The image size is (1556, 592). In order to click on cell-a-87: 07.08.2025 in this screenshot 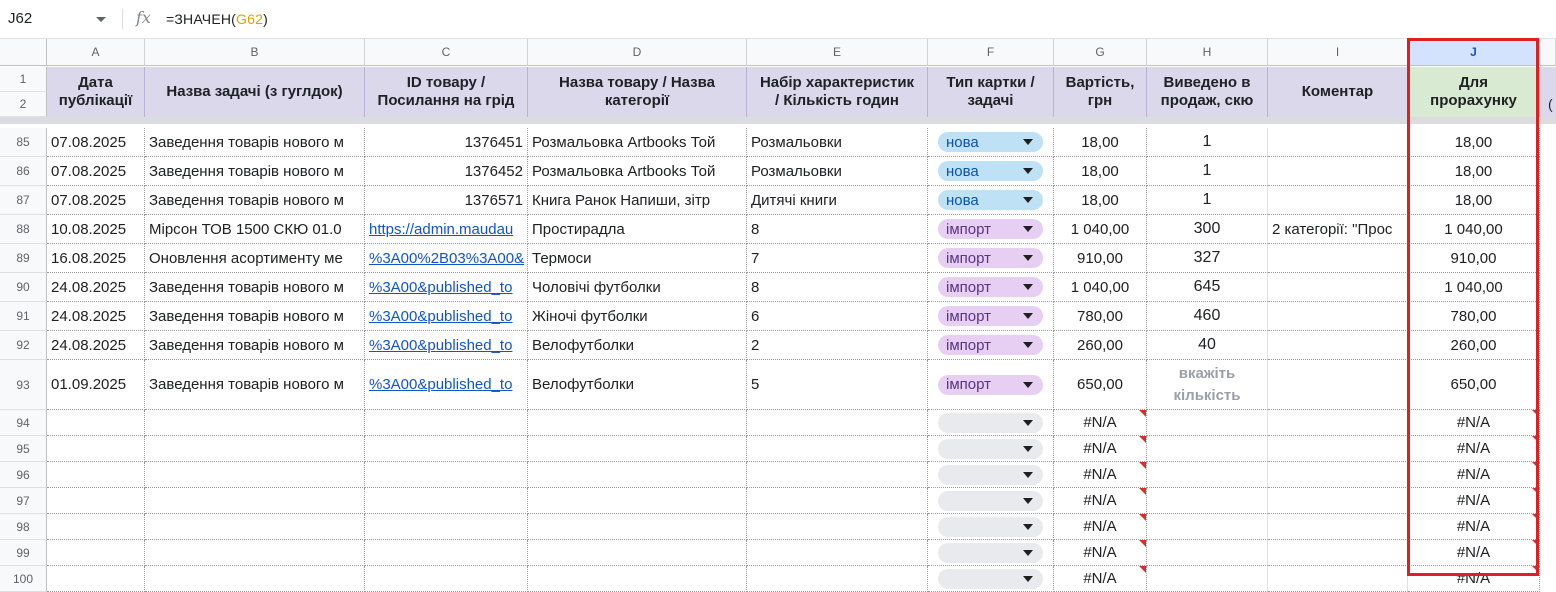, I will do `click(96, 200)`.